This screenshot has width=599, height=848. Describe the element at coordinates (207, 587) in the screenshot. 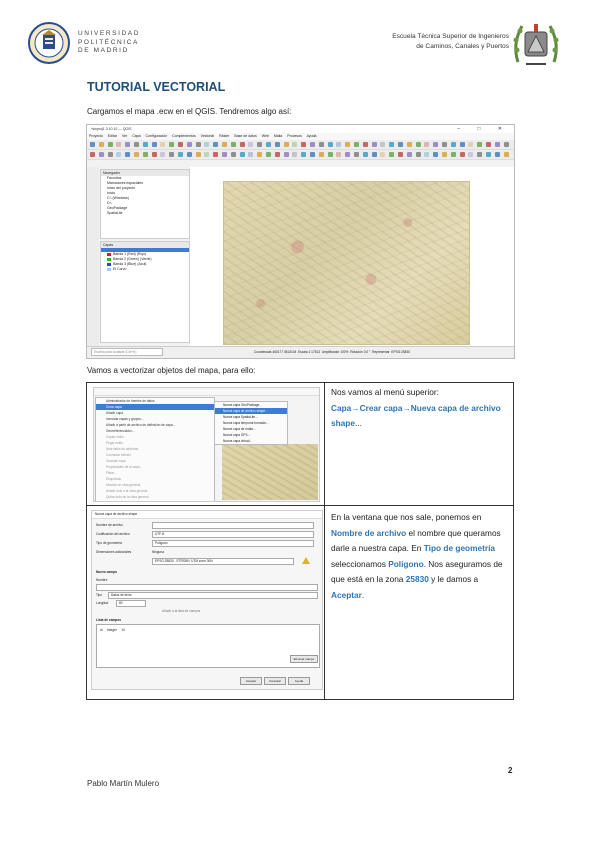

I see `field-name-input` at that location.